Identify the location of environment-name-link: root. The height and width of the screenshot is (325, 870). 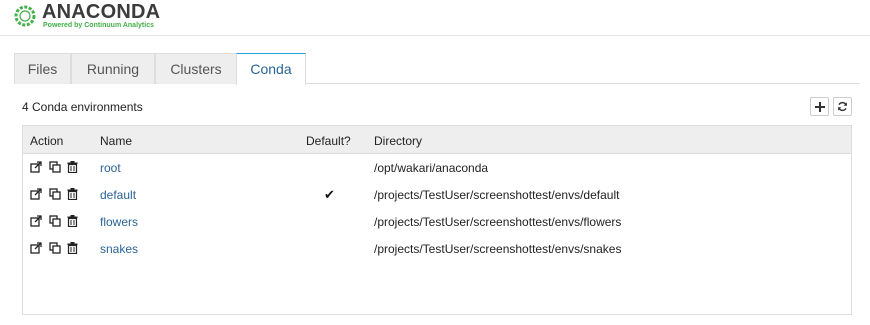
(110, 168).